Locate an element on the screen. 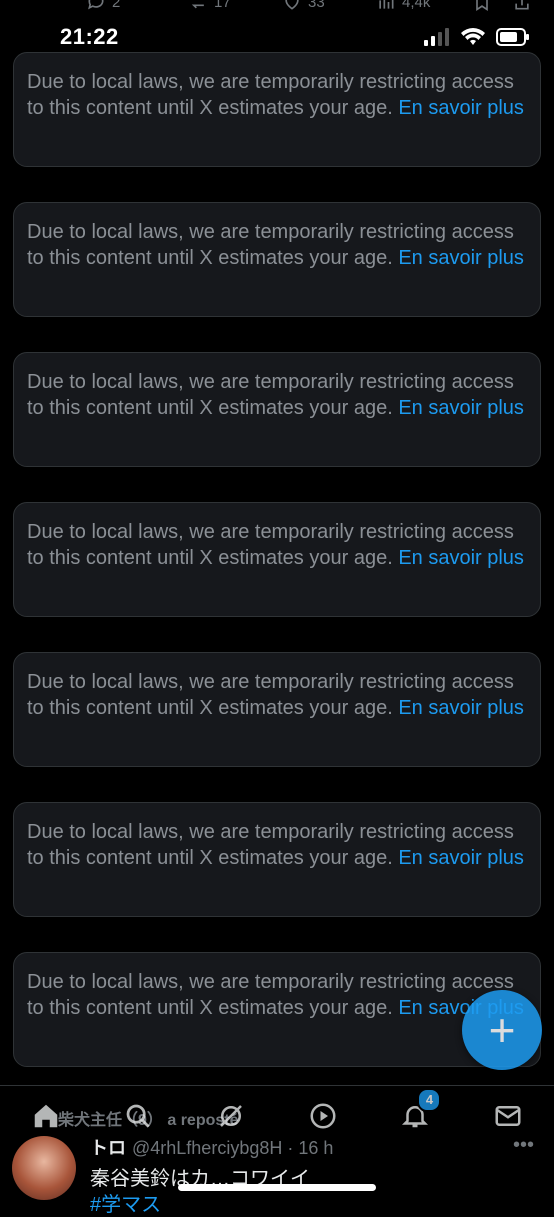 This screenshot has width=554, height=1217. nav-grok is located at coordinates (231, 1116).